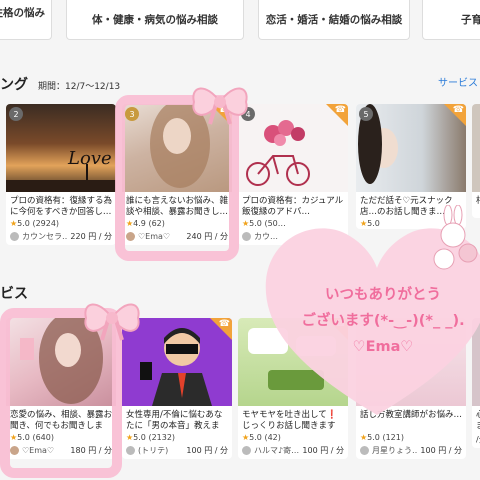 The image size is (480, 480). I want to click on card-seller: ♡Ema♡ 180 円 / 分, so click(61, 451).